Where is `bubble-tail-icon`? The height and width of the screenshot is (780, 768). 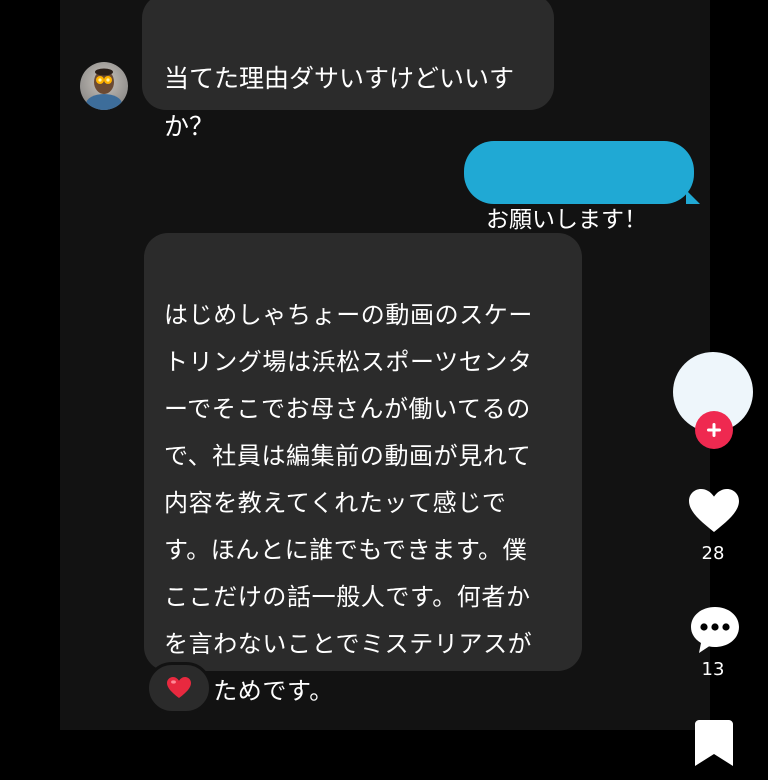 bubble-tail-icon is located at coordinates (693, 197).